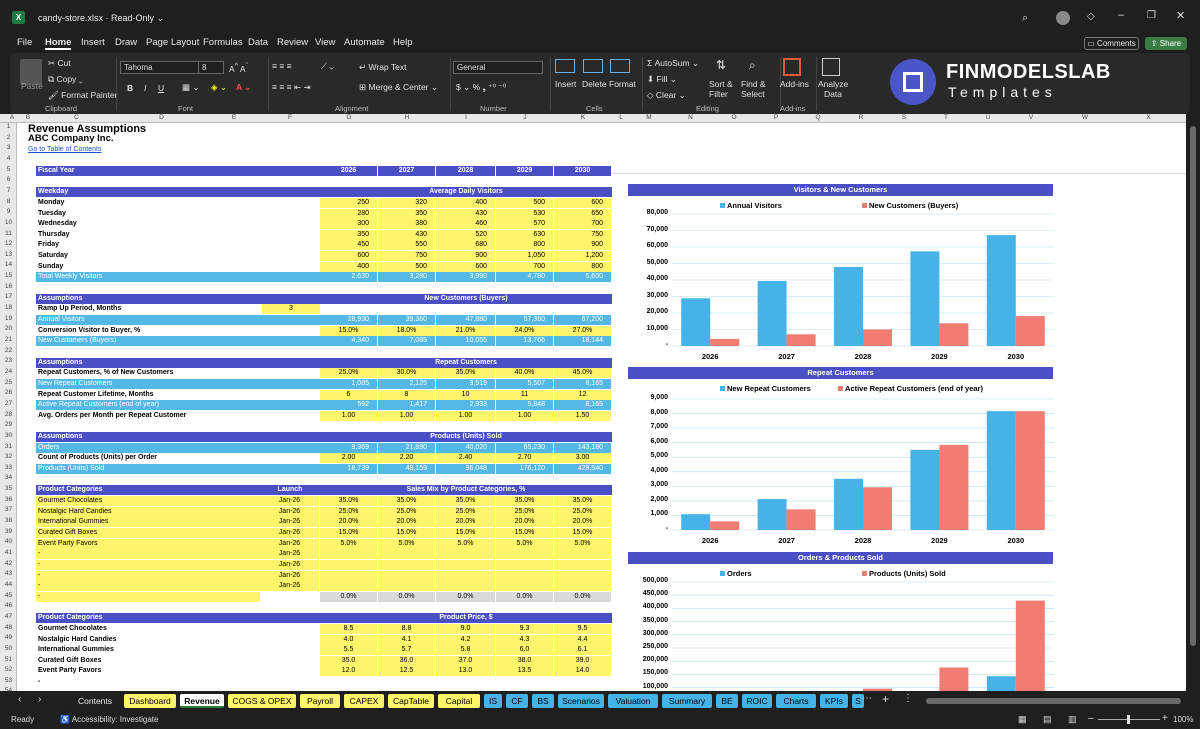 The height and width of the screenshot is (729, 1200). I want to click on divider, so click(550, 84).